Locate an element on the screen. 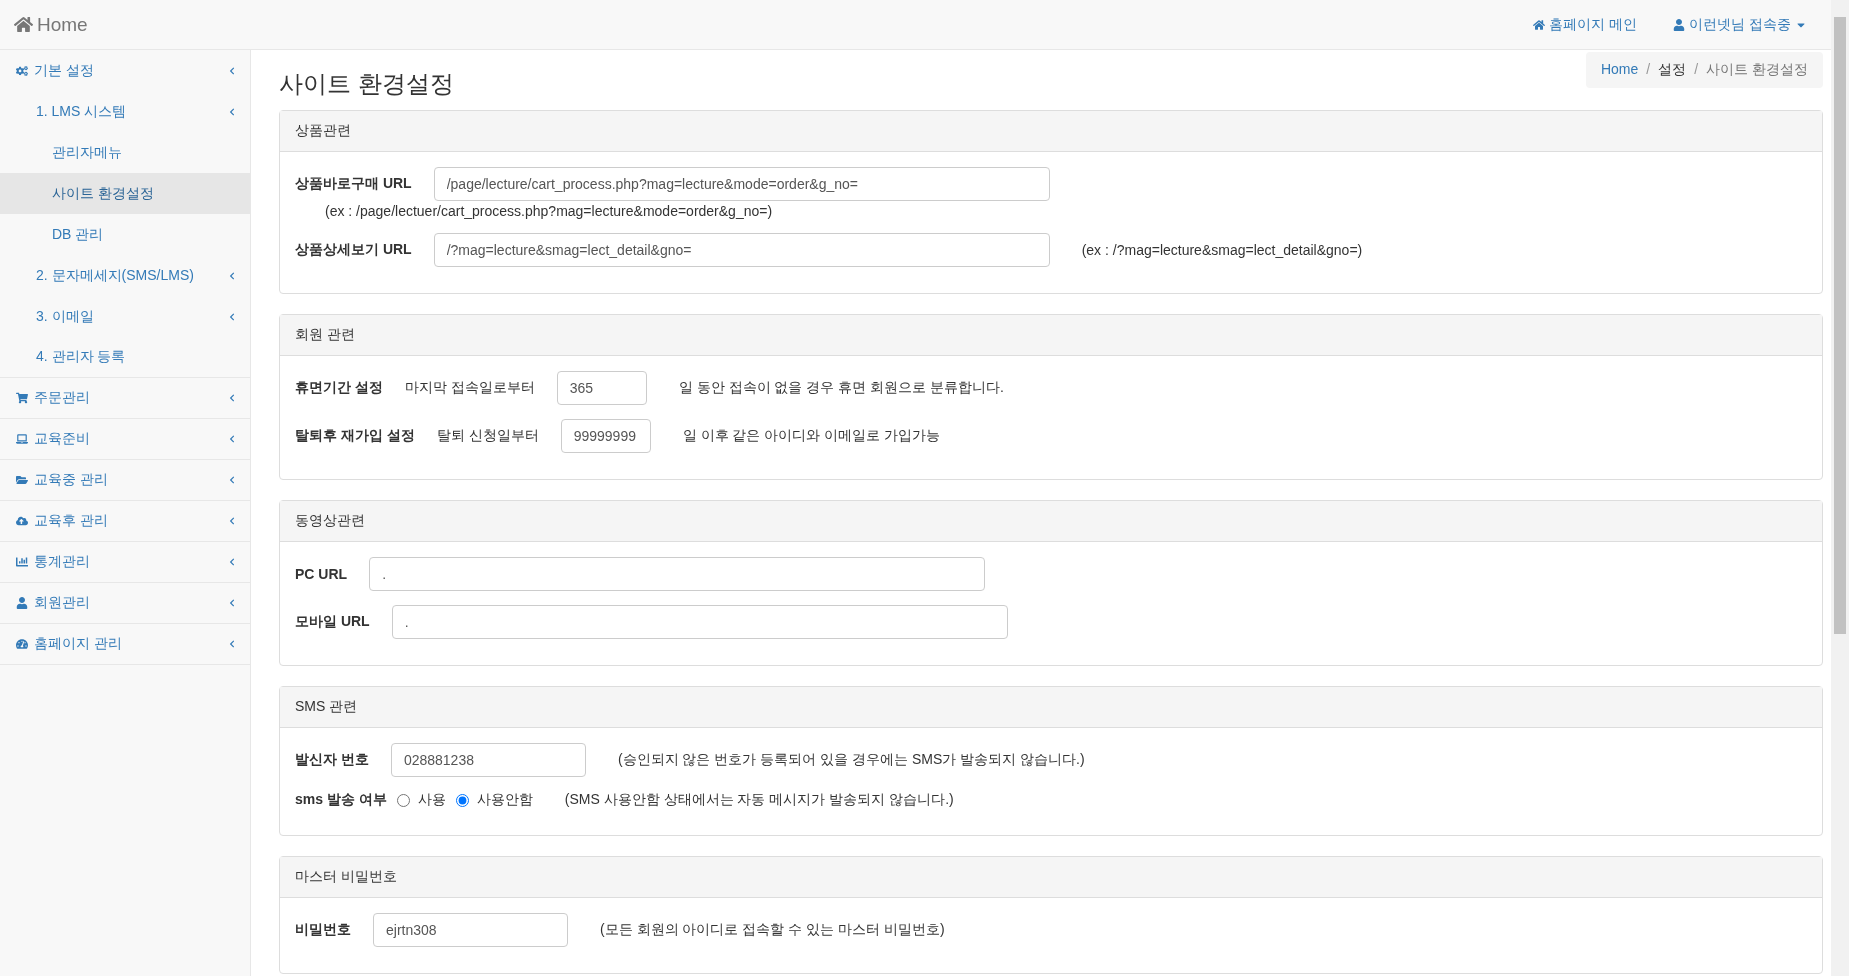 This screenshot has width=1849, height=976. sidebar-item: 사이트 환경설정 is located at coordinates (125, 193).